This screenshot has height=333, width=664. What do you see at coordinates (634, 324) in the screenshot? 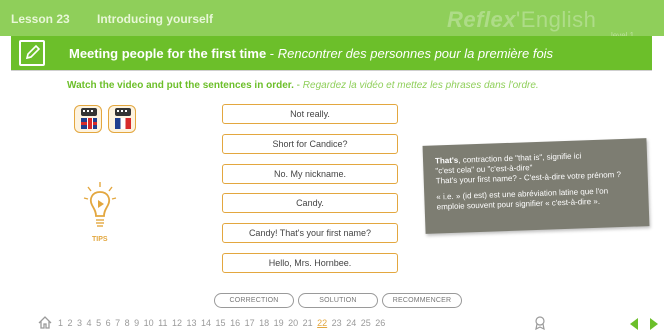
I see `previous-page-arrow` at bounding box center [634, 324].